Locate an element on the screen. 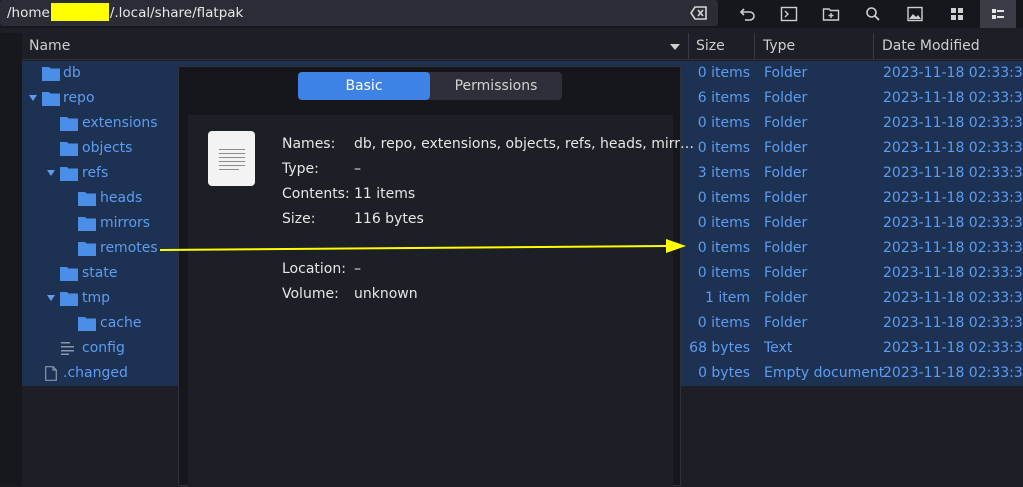 Image resolution: width=1023 pixels, height=487 pixels. size-value: 116 bytes is located at coordinates (389, 219).